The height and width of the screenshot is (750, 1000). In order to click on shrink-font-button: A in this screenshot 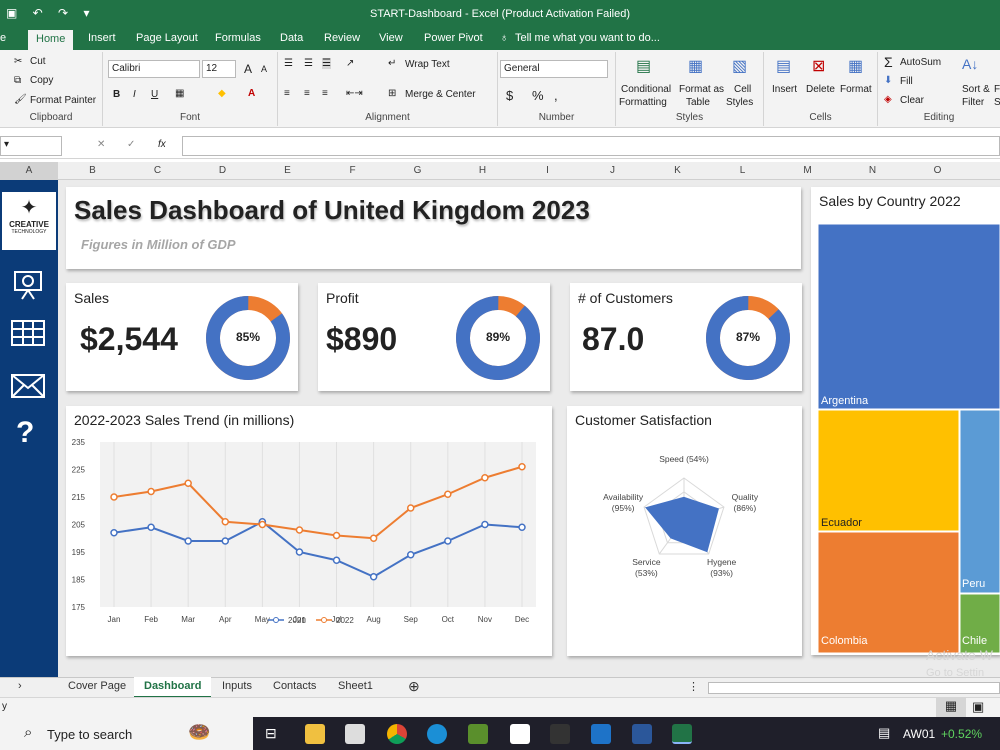, I will do `click(264, 69)`.